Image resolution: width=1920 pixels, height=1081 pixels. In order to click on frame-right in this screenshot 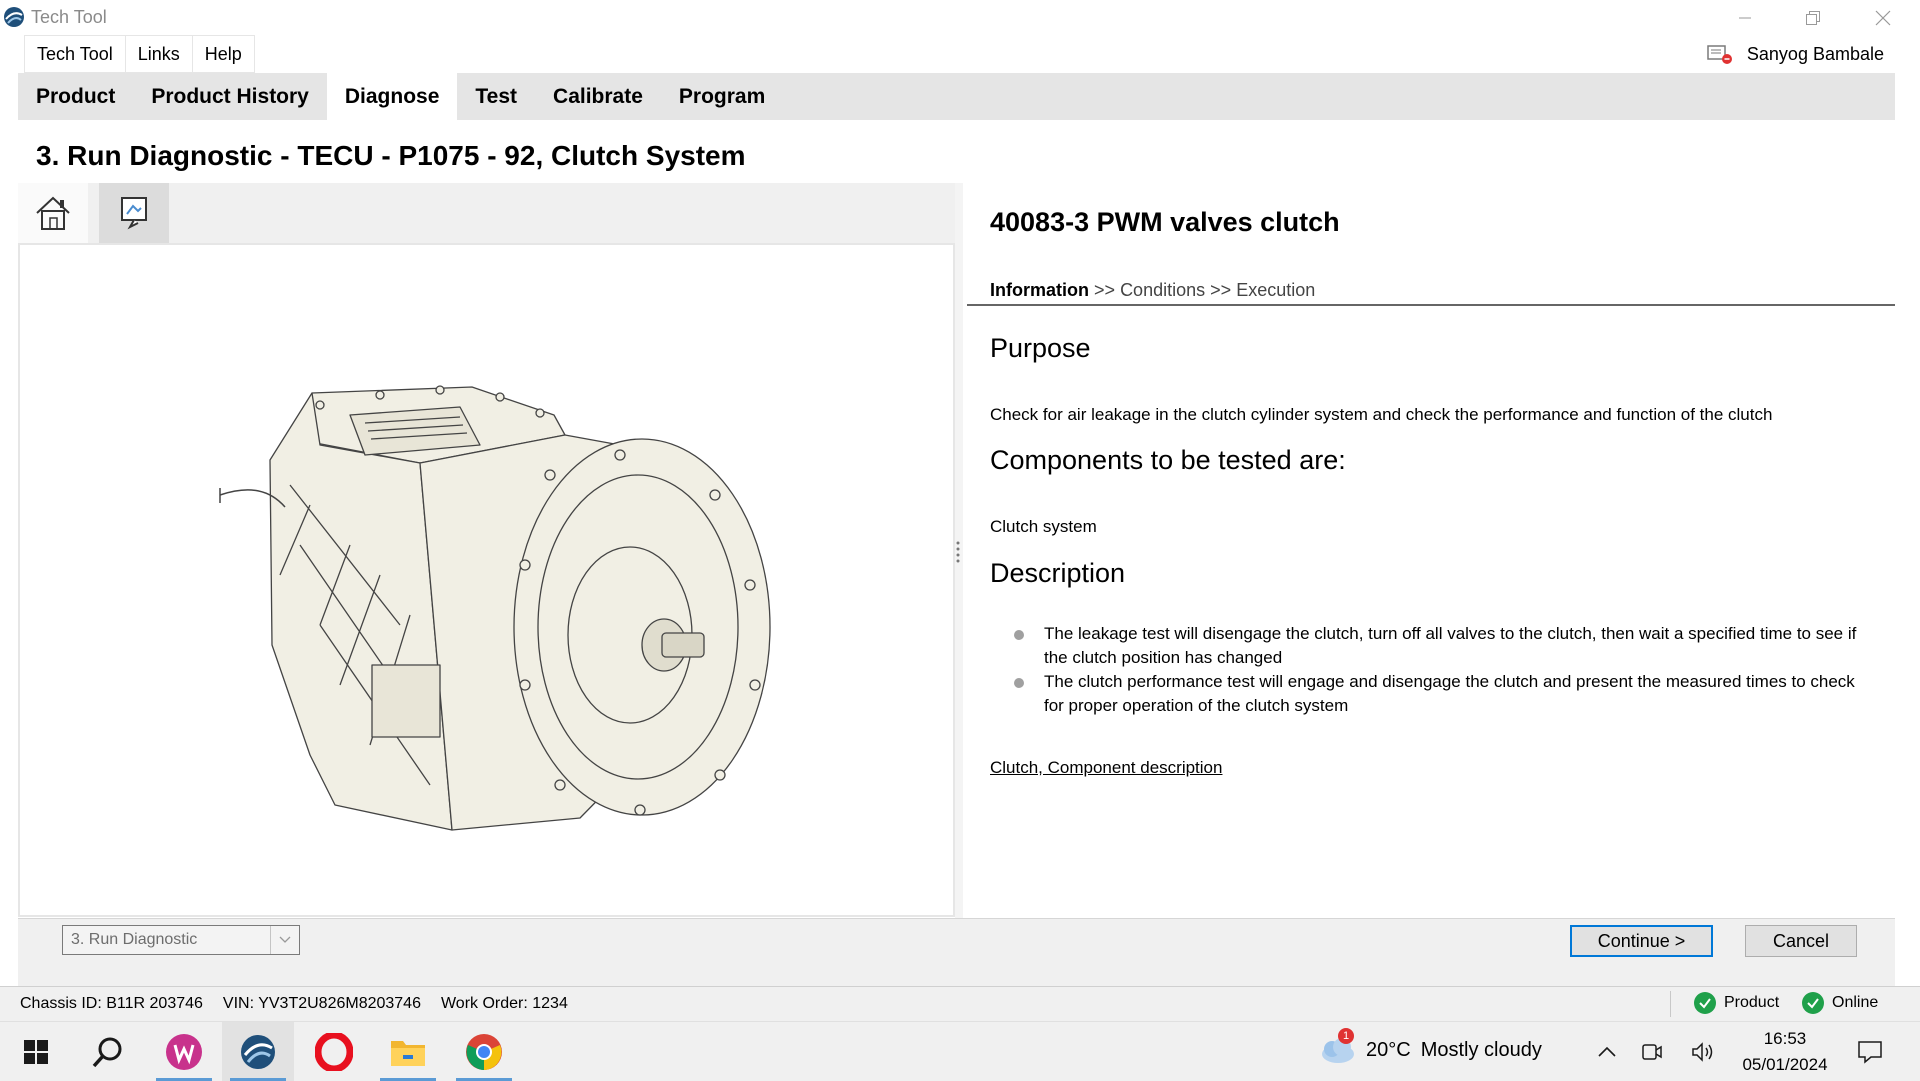, I will do `click(1907, 510)`.